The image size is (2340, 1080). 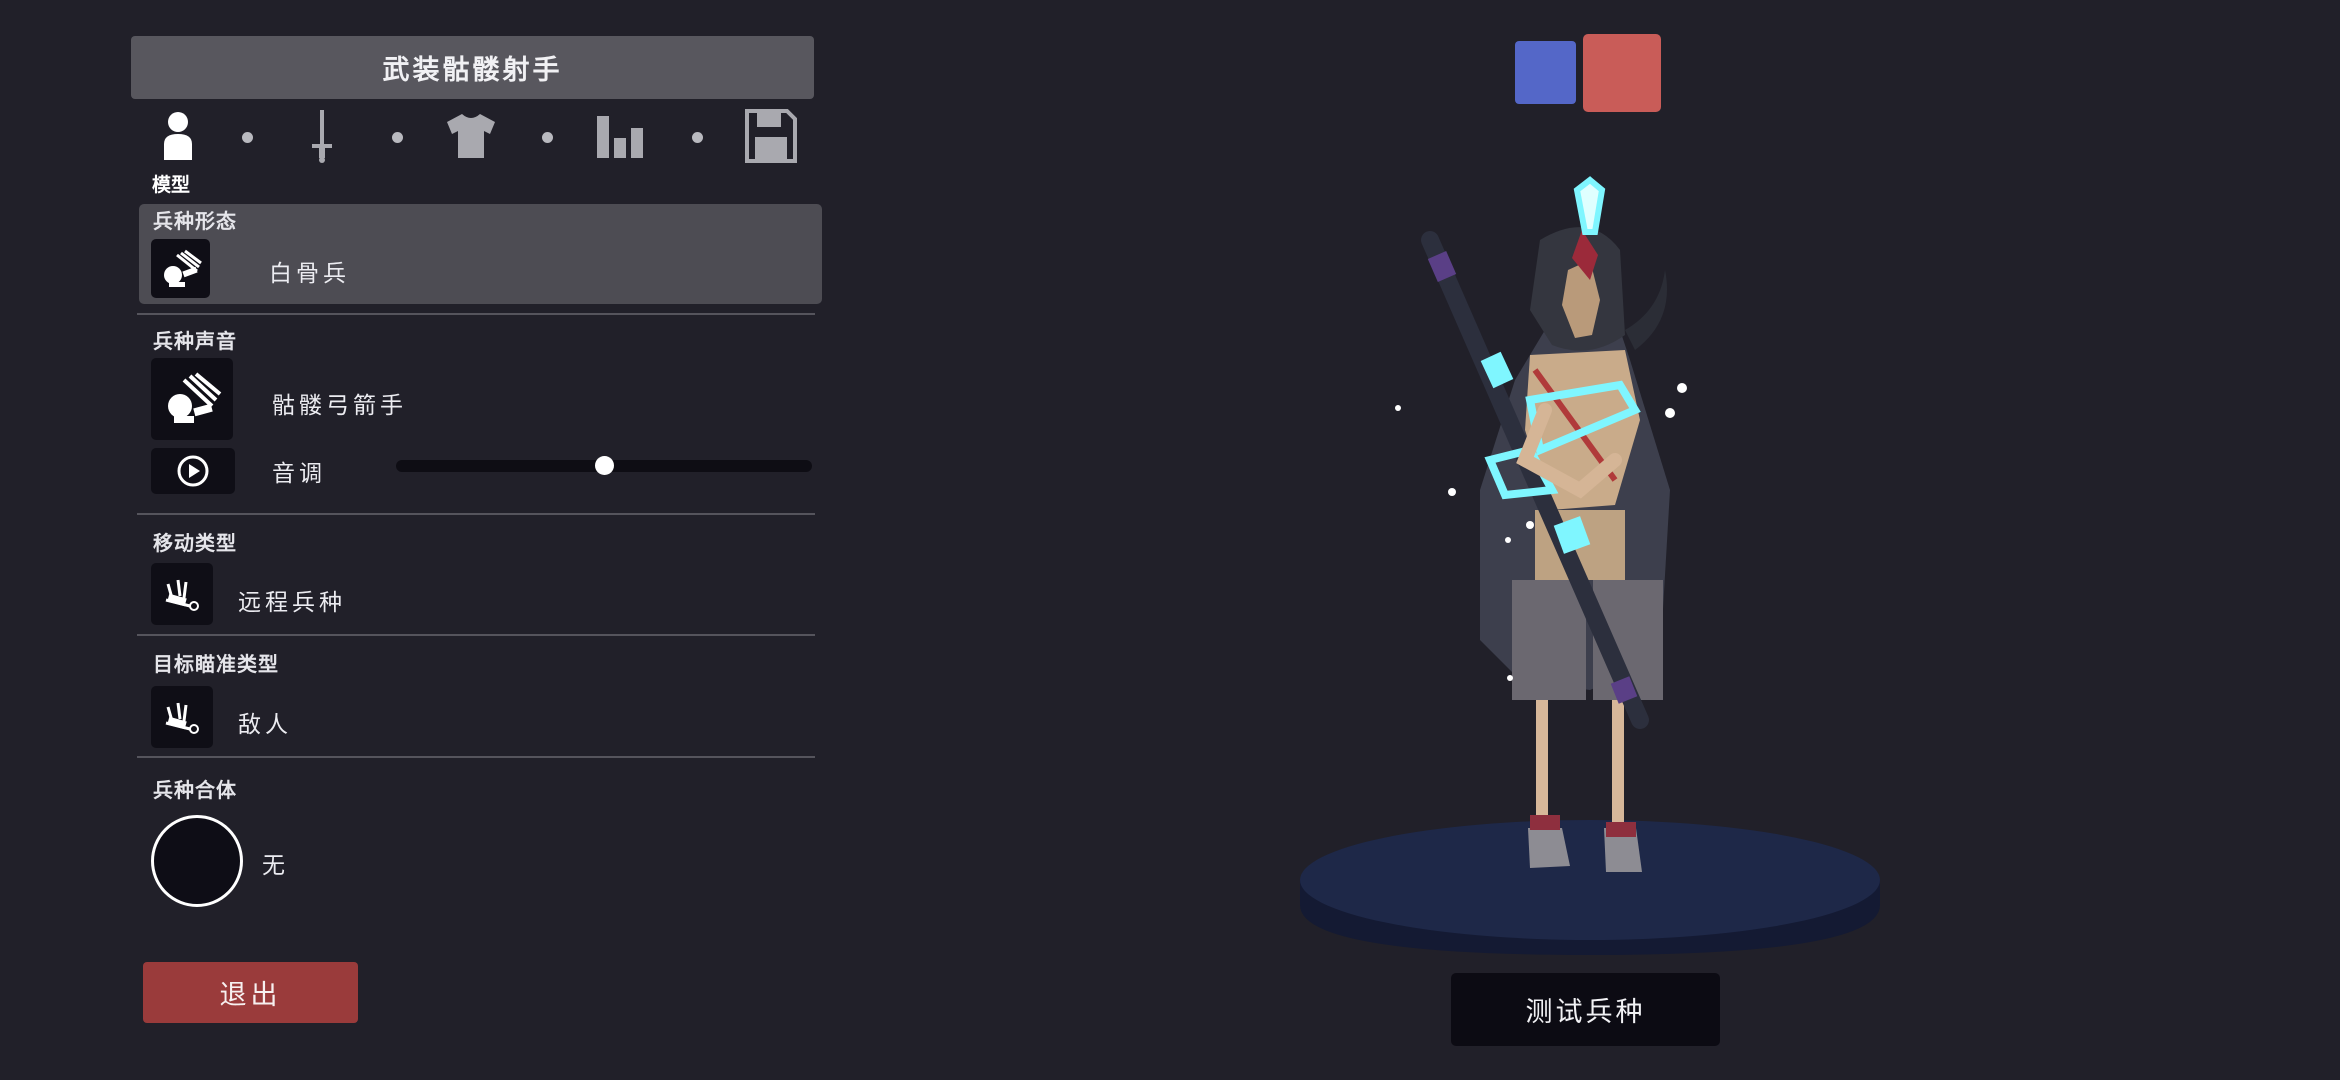 I want to click on movement-type-icon-box, so click(x=182, y=594).